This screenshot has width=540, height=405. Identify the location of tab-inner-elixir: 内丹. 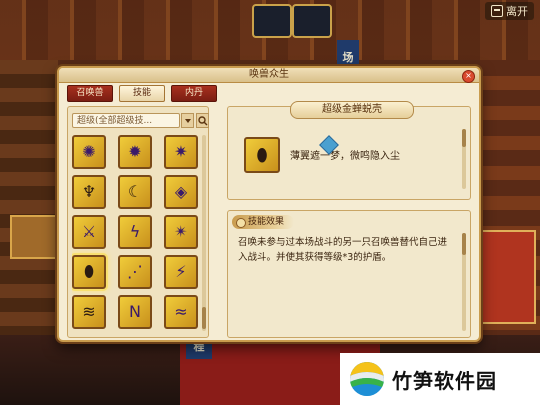
(194, 93).